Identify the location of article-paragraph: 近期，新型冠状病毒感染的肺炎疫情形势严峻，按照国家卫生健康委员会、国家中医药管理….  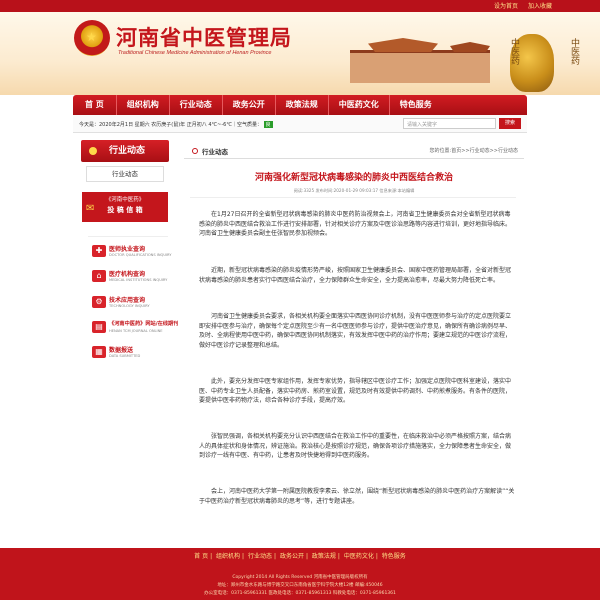
(355, 275).